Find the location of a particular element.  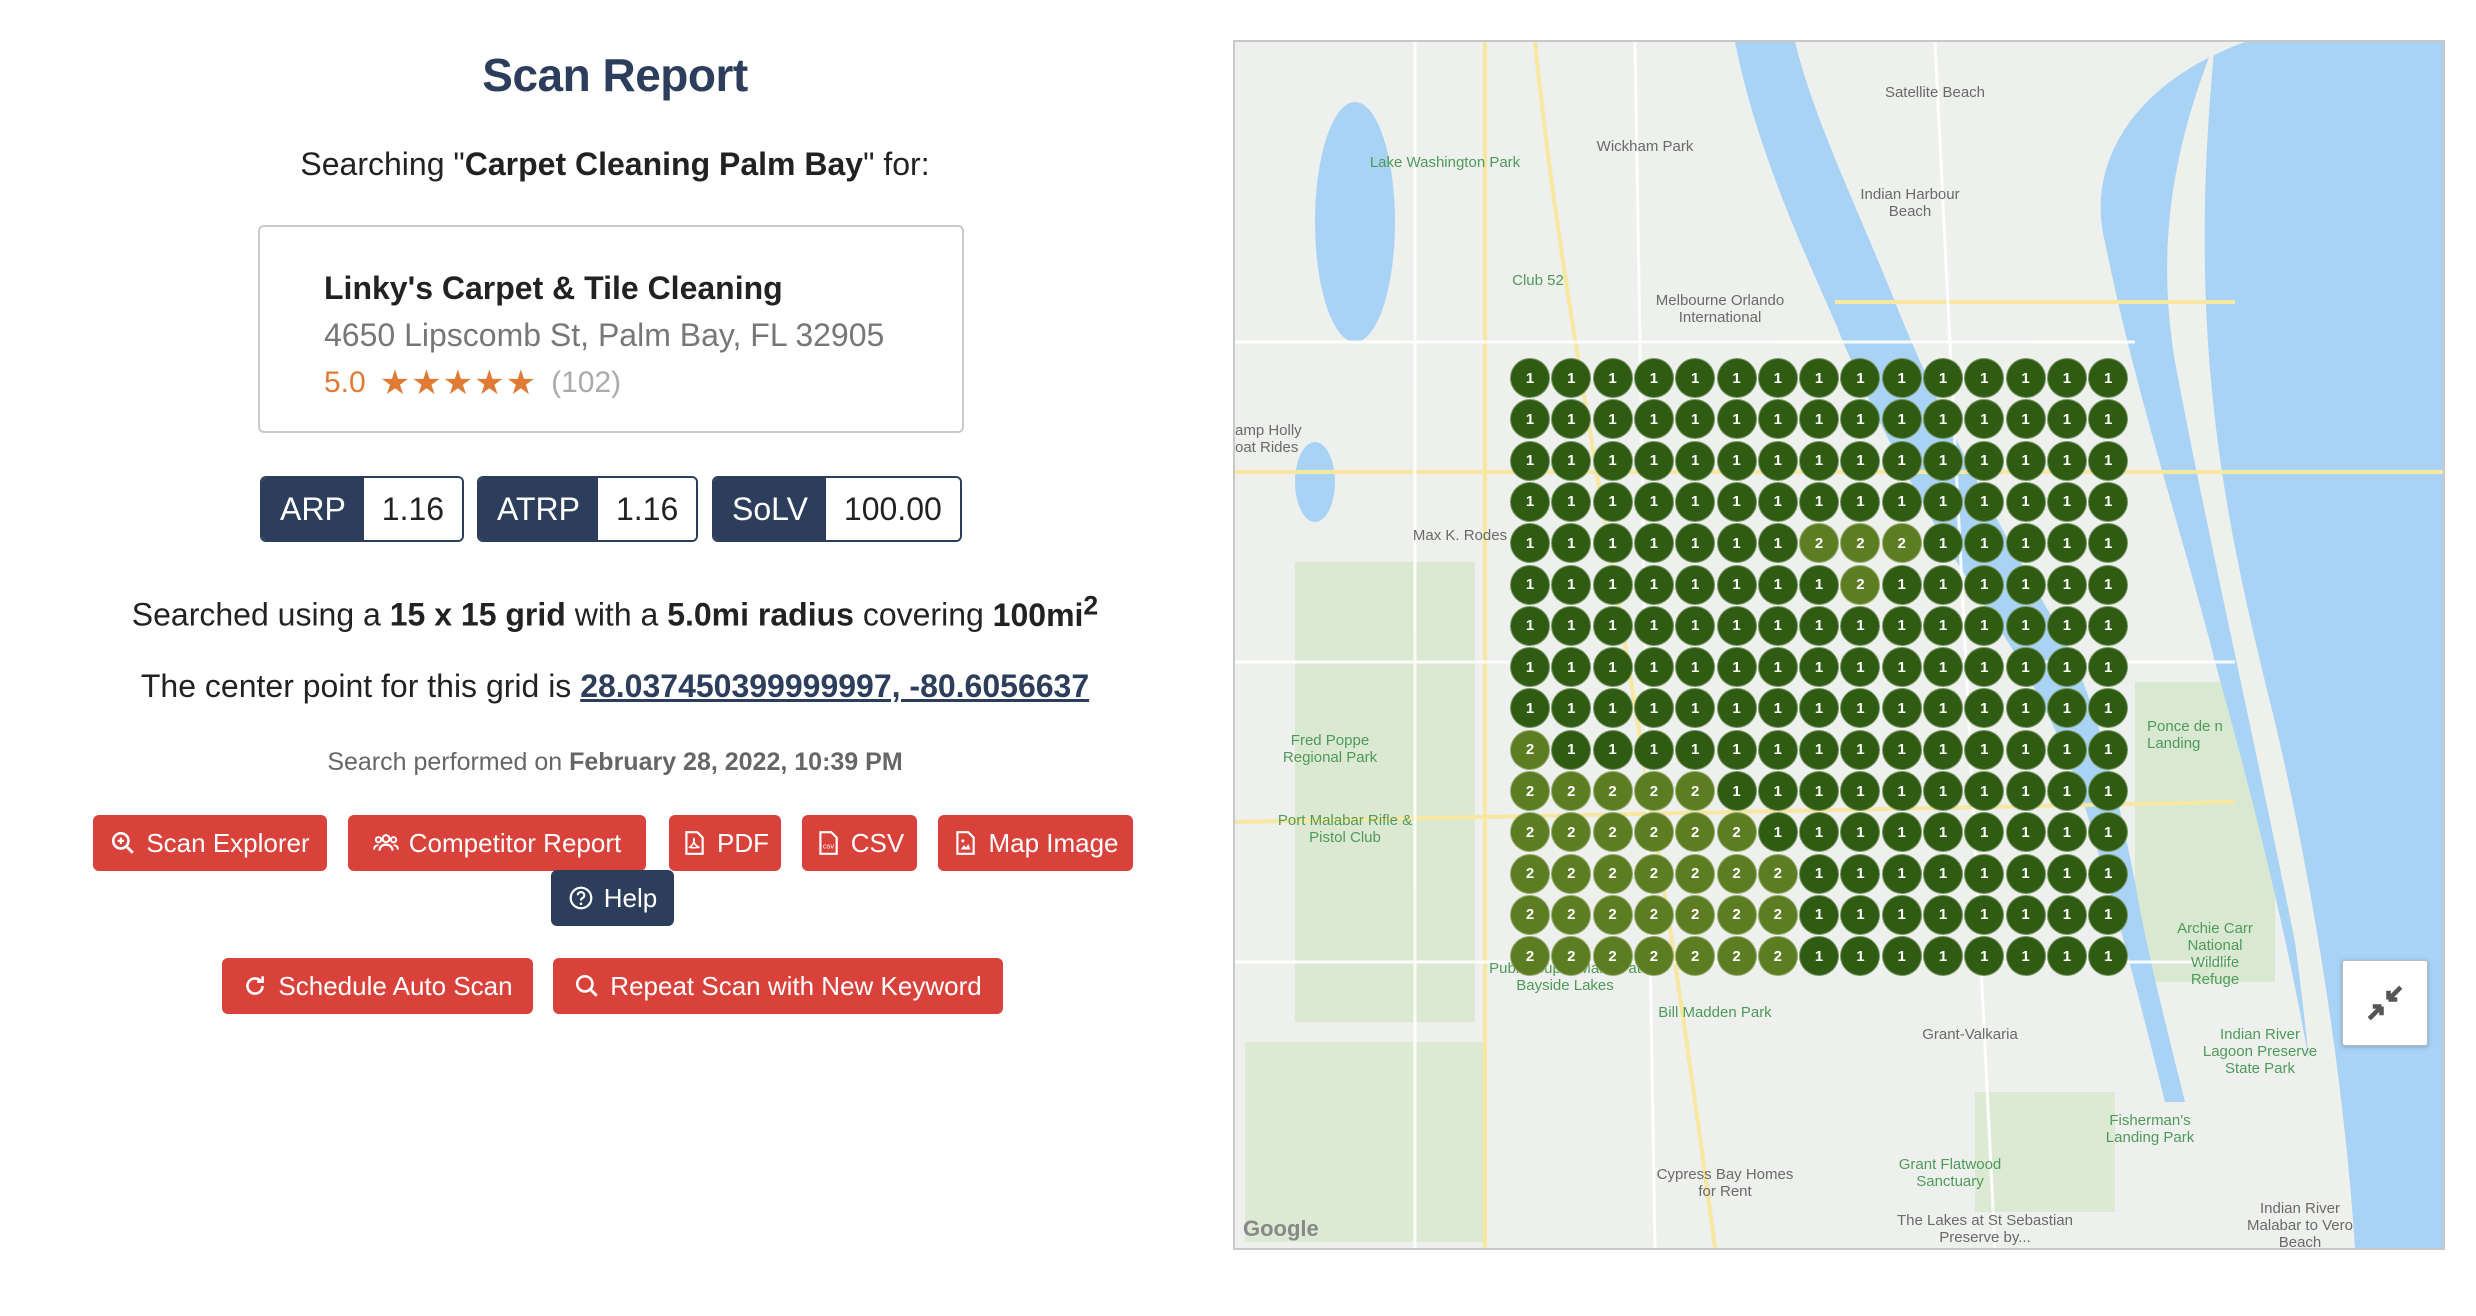

competitor-report-button: Competitor Report is located at coordinates (497, 843).